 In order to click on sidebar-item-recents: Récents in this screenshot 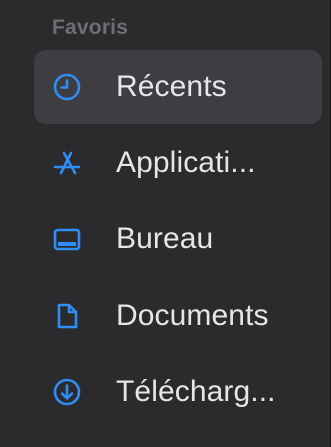, I will do `click(178, 87)`.